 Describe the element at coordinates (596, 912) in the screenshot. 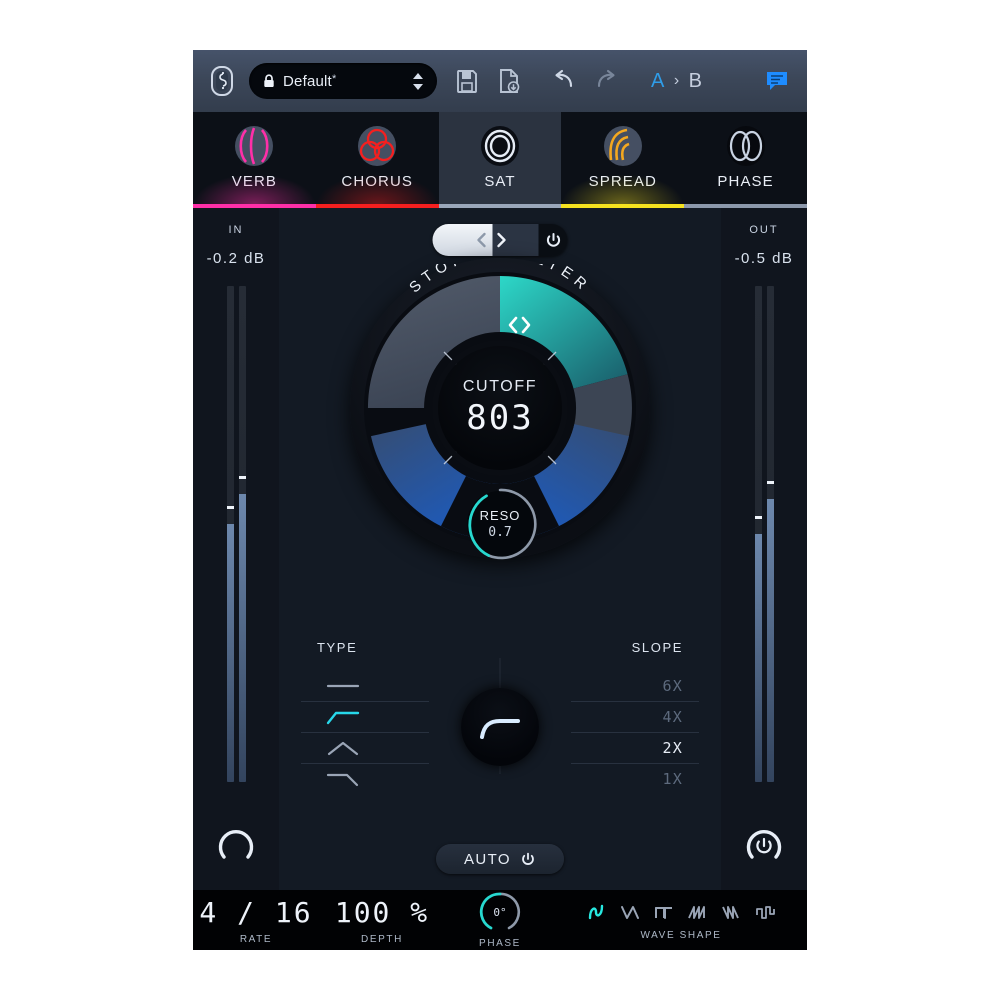

I see `sine-wave-icon` at that location.